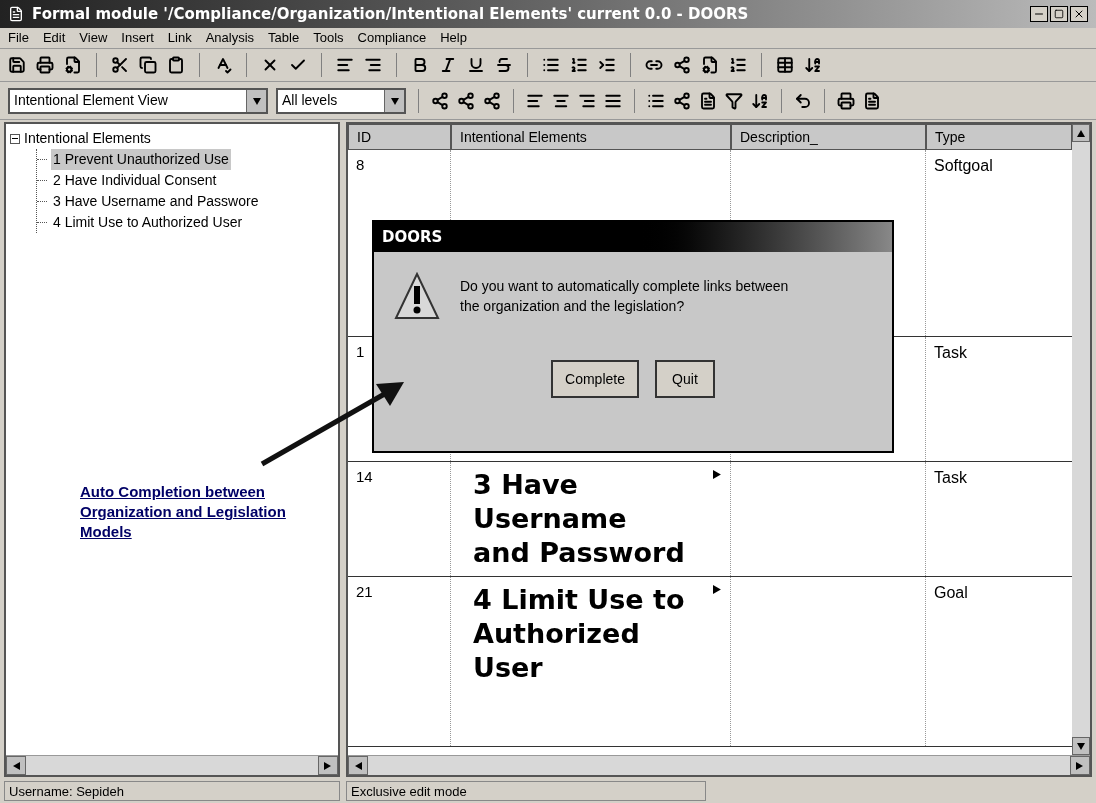 This screenshot has height=803, width=1096. What do you see at coordinates (156, 201) in the screenshot?
I see `tree-item: 3 Have Username and Passwore` at bounding box center [156, 201].